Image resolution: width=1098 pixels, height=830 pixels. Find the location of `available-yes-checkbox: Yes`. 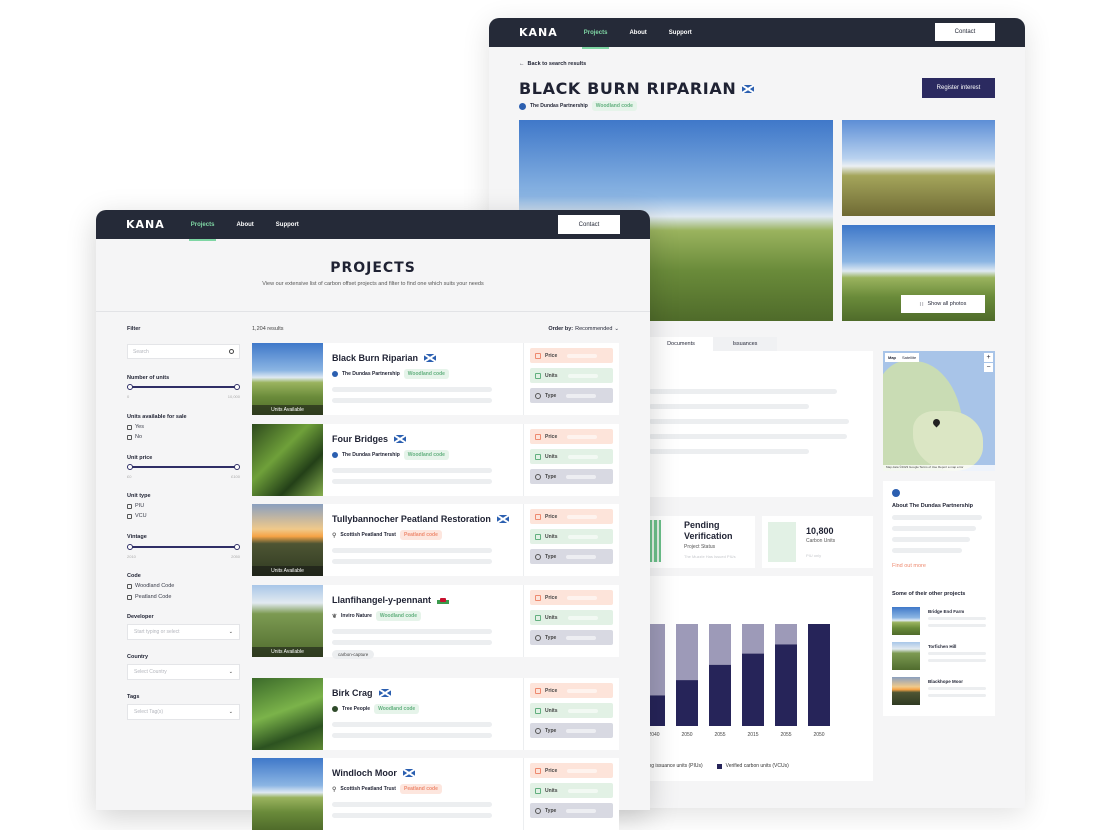

available-yes-checkbox: Yes is located at coordinates (135, 427).